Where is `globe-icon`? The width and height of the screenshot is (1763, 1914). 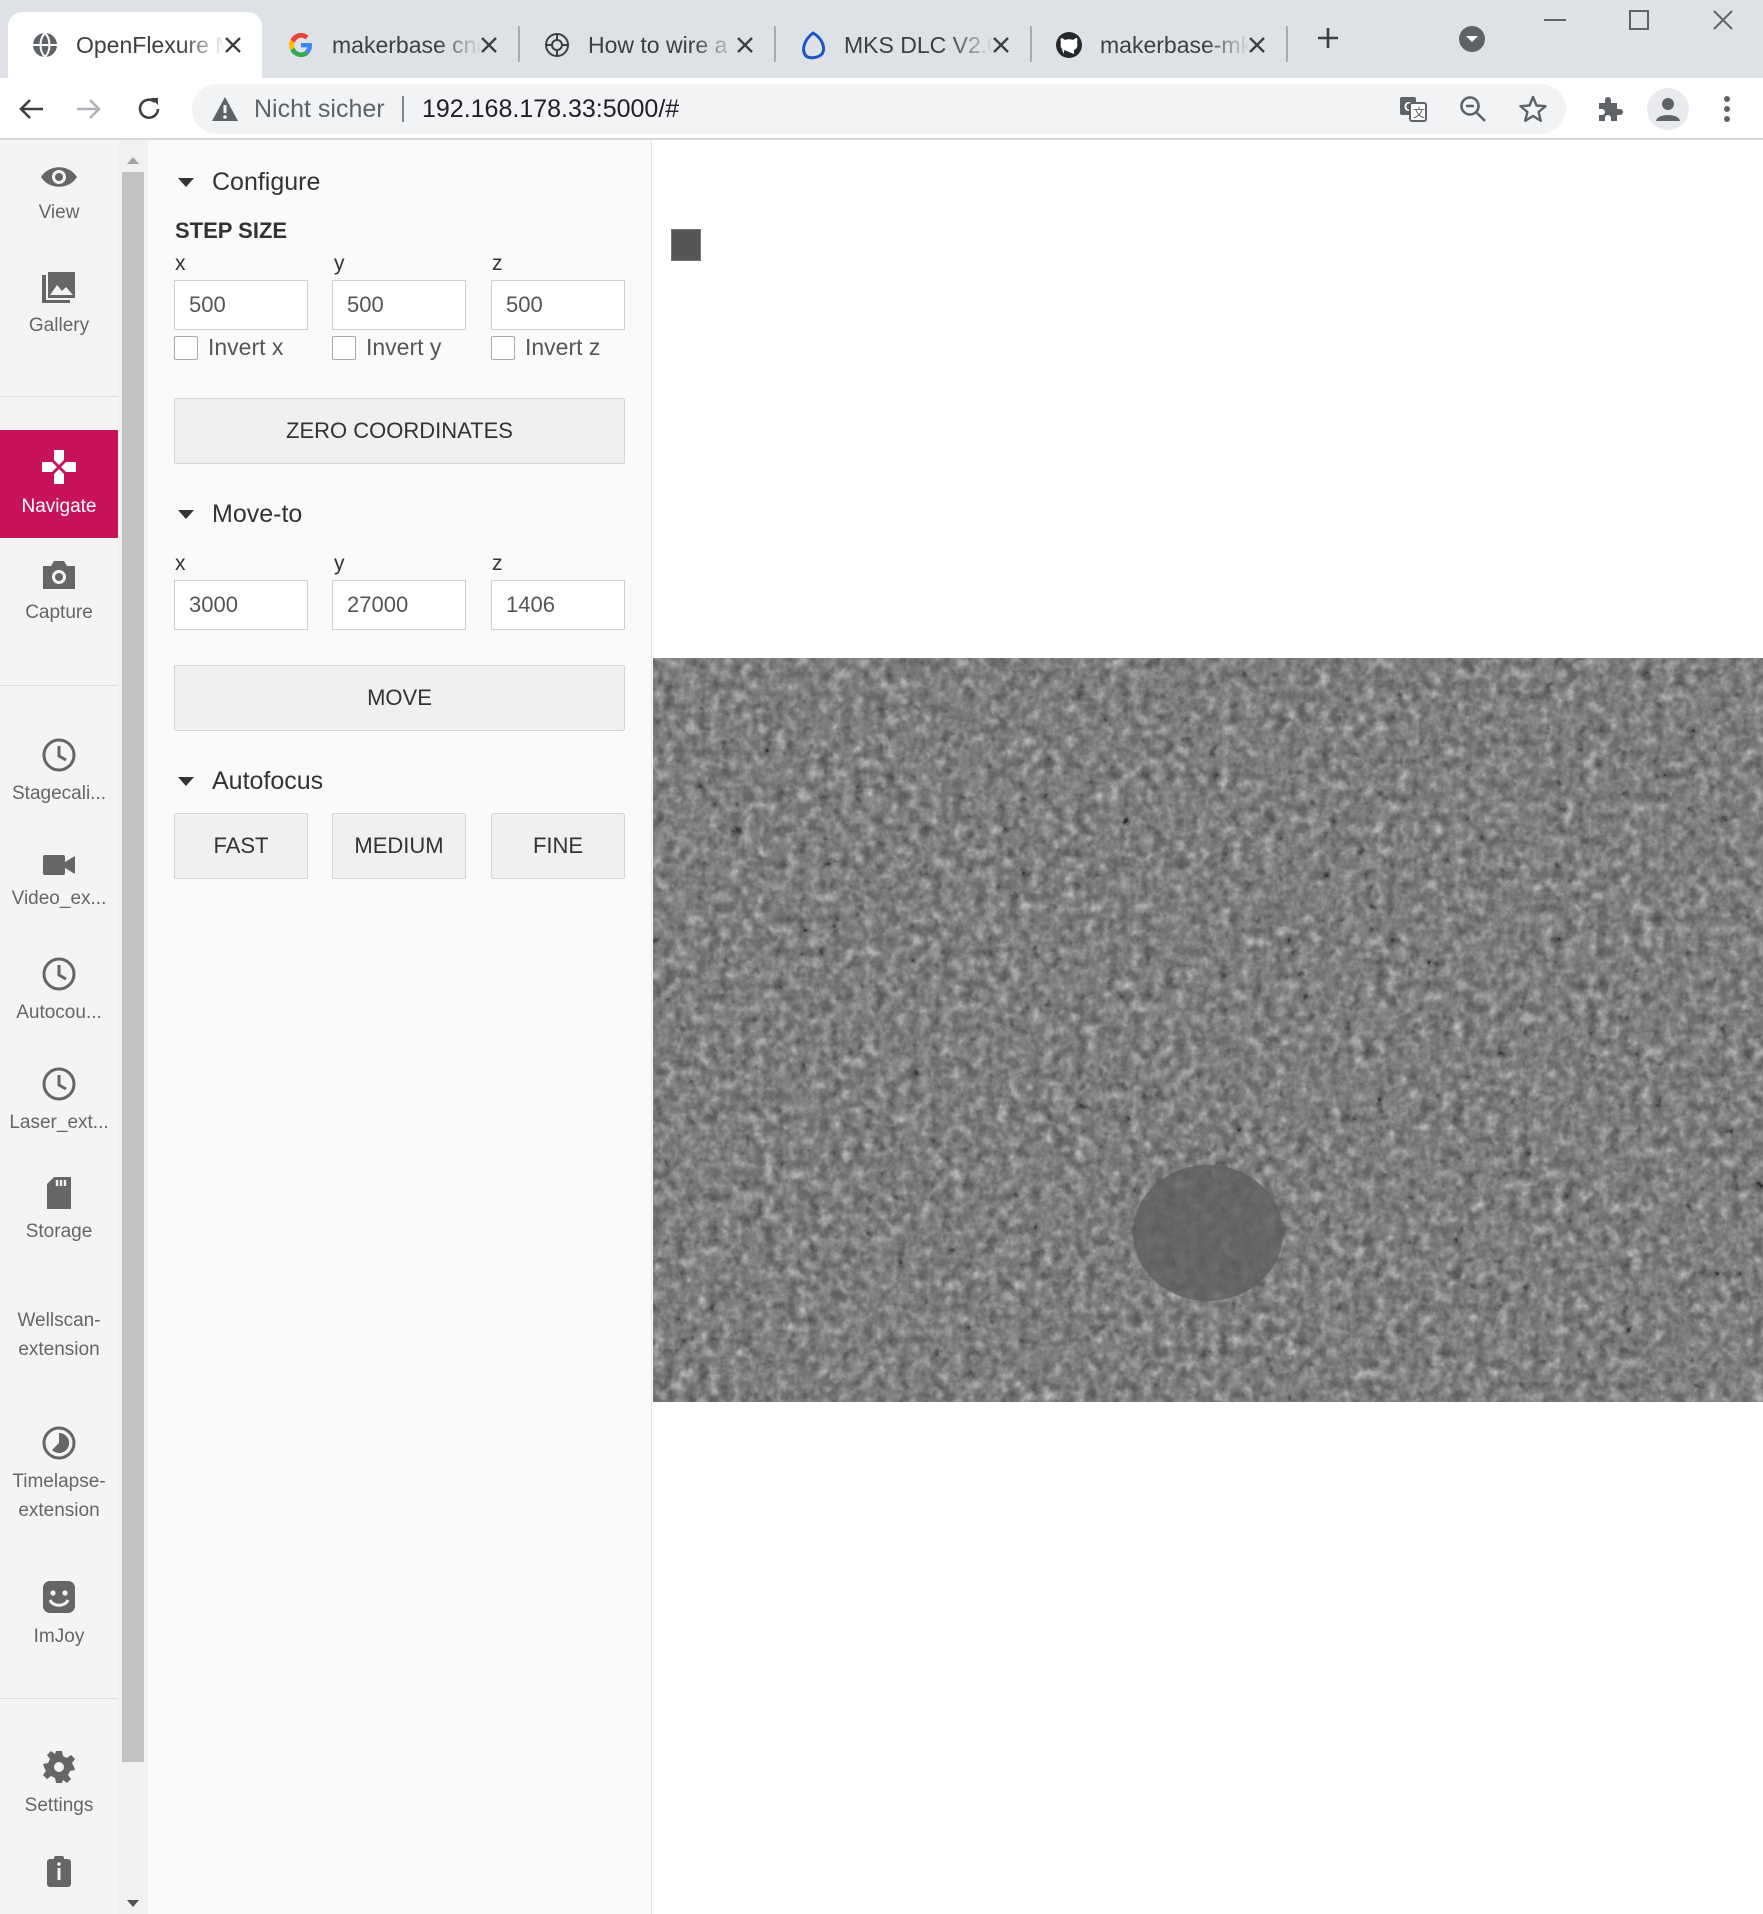
globe-icon is located at coordinates (45, 45).